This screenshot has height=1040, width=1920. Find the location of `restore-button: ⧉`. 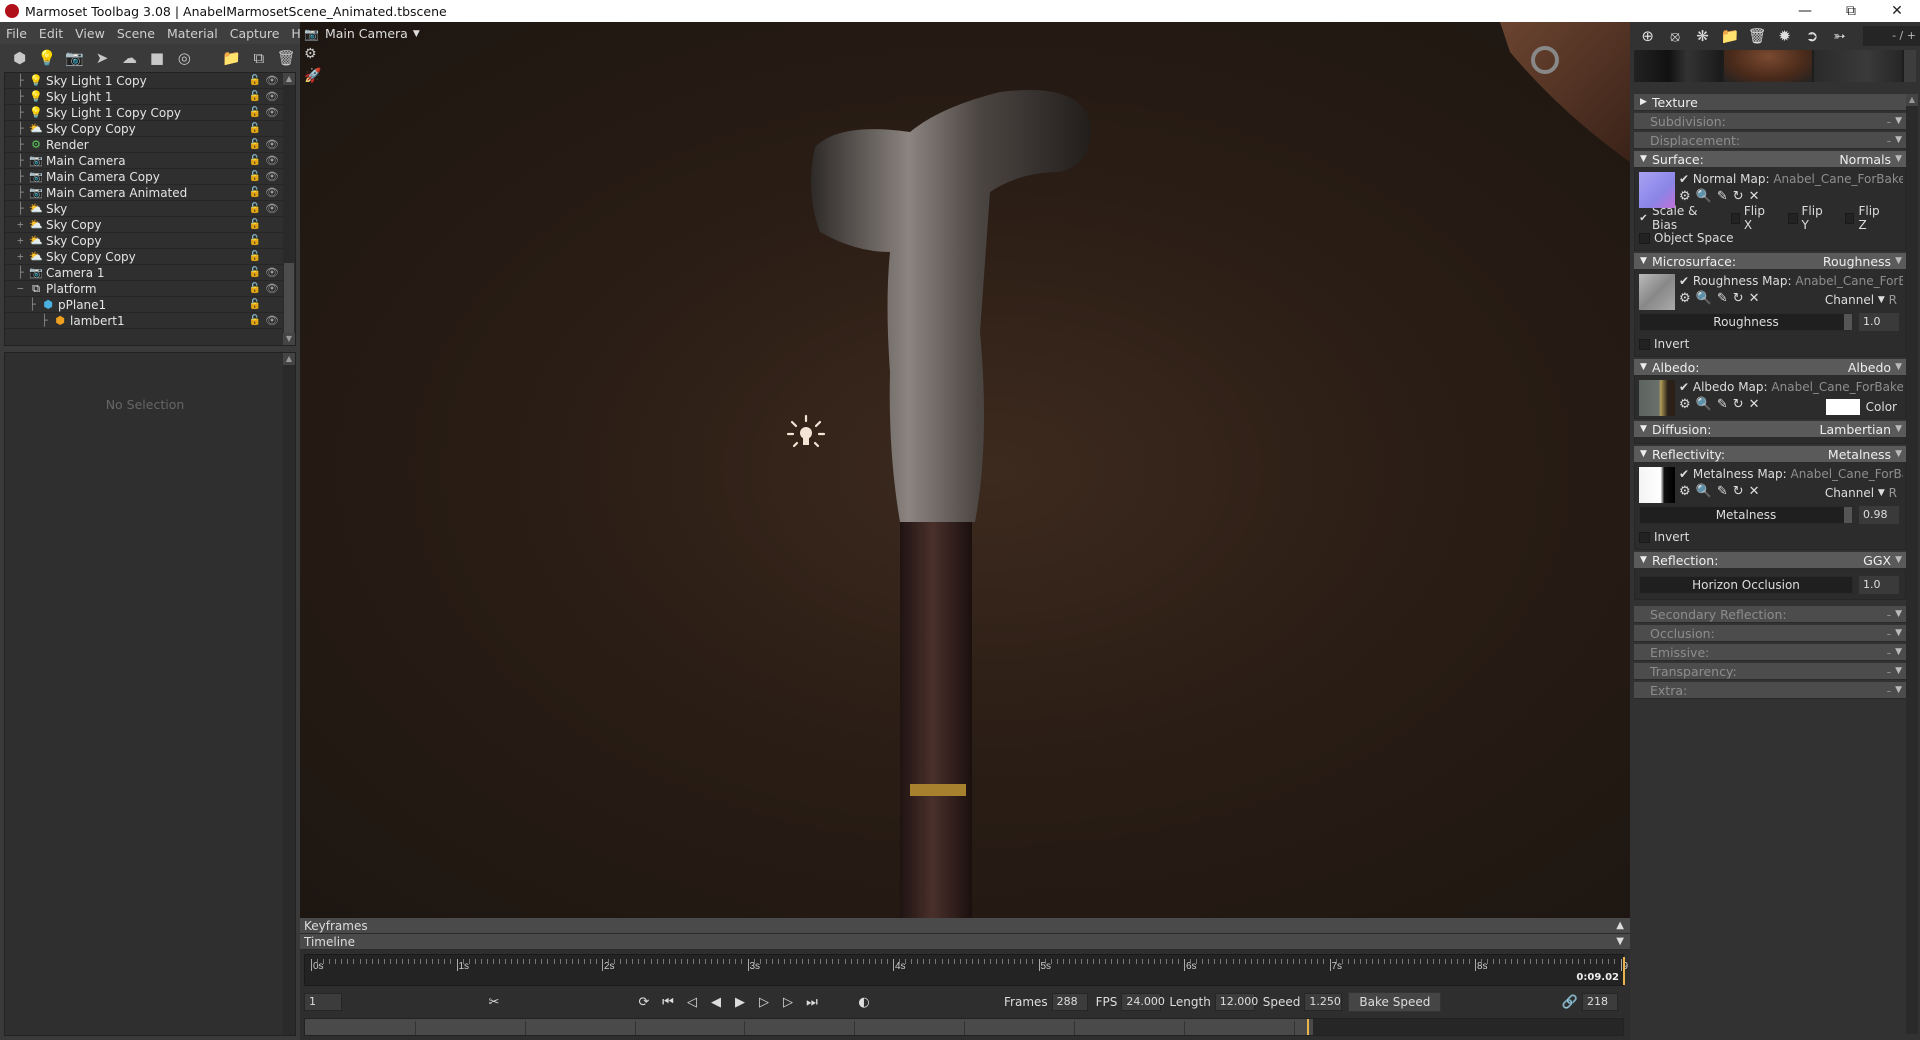

restore-button: ⧉ is located at coordinates (1851, 11).